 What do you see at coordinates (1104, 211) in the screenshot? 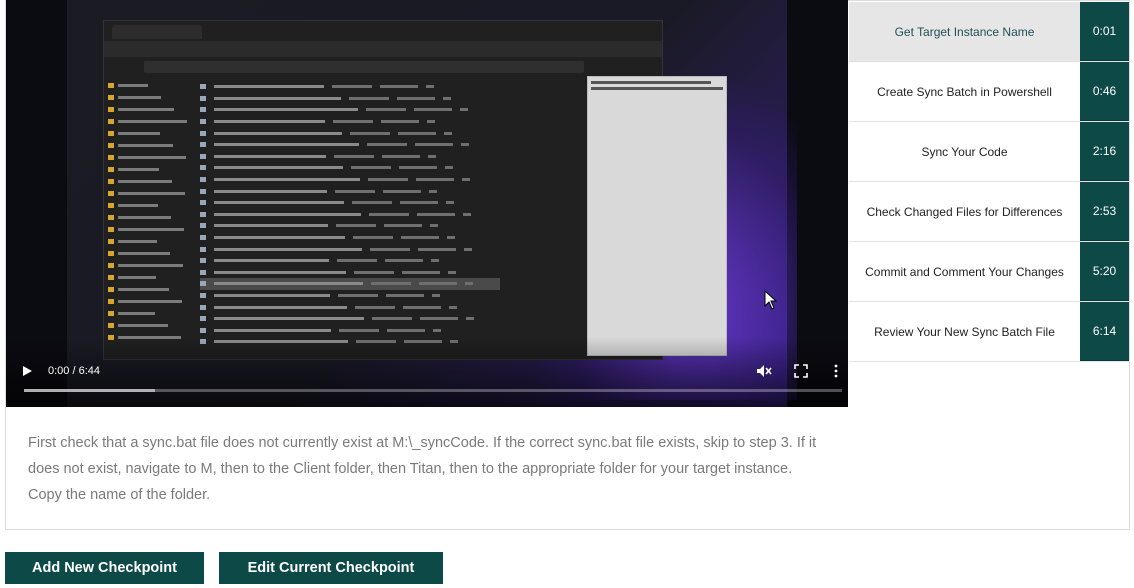
I see `checkpoint-time: 2:53` at bounding box center [1104, 211].